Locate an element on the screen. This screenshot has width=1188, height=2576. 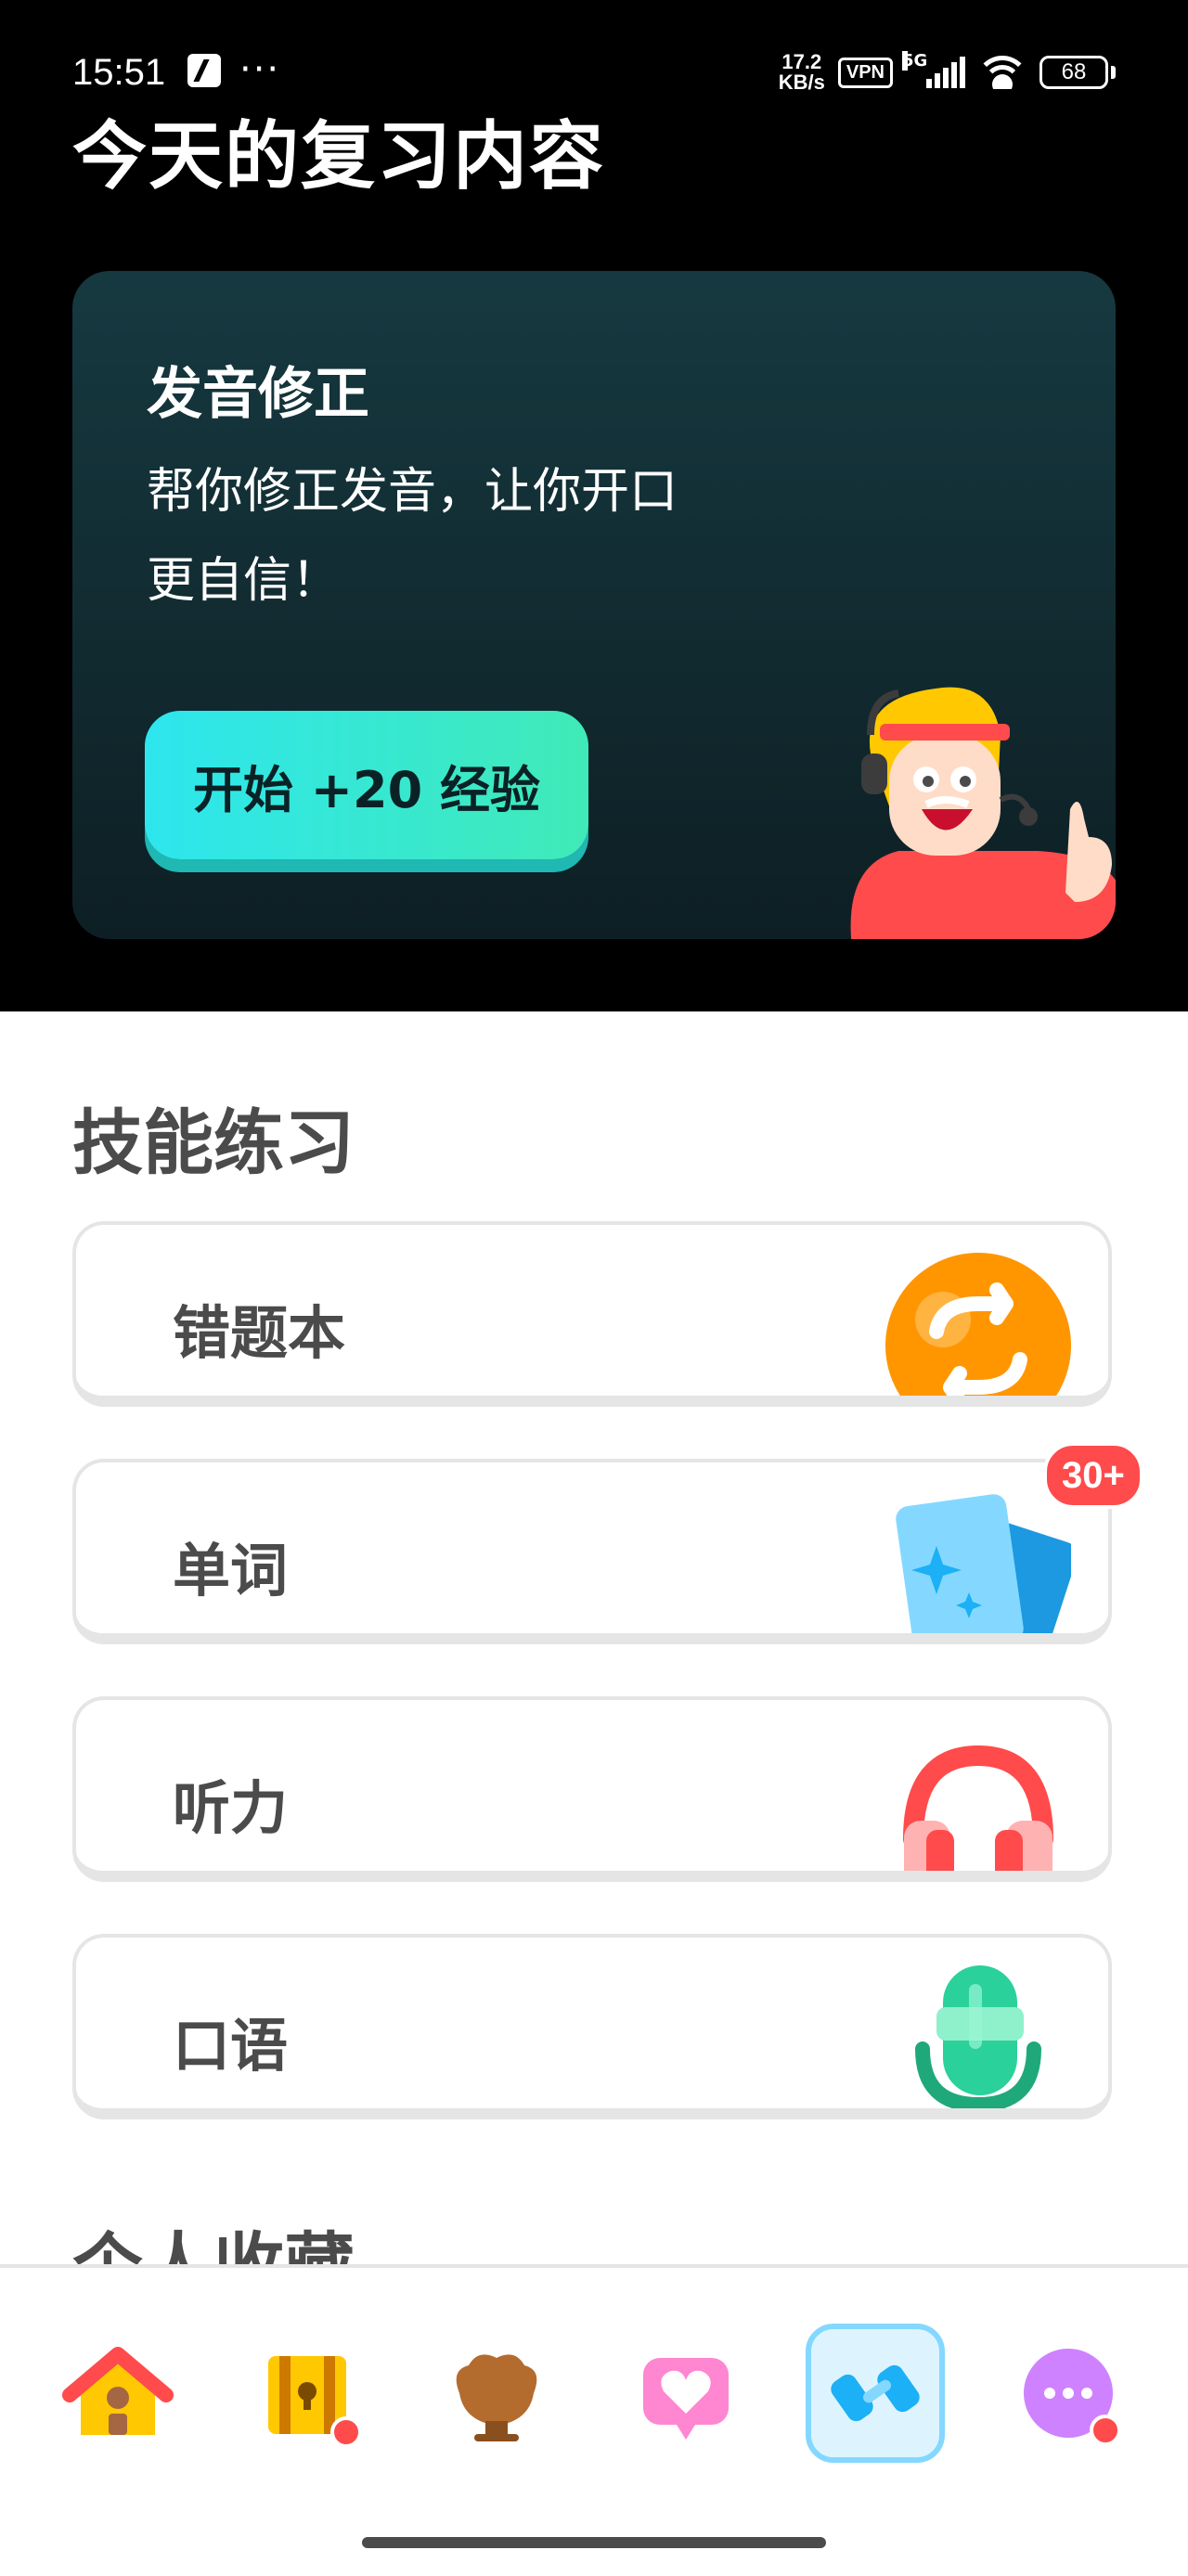
skill-card-words: 单词 is located at coordinates (592, 1551).